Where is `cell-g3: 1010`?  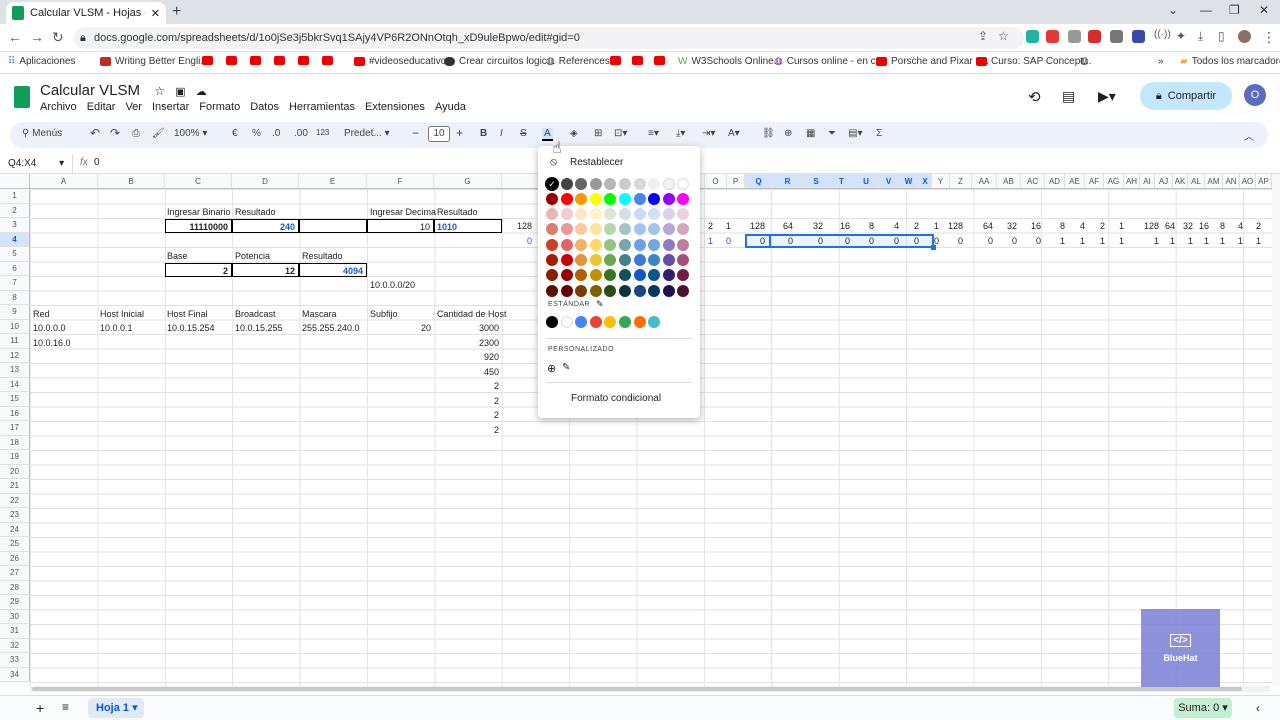 cell-g3: 1010 is located at coordinates (468, 226).